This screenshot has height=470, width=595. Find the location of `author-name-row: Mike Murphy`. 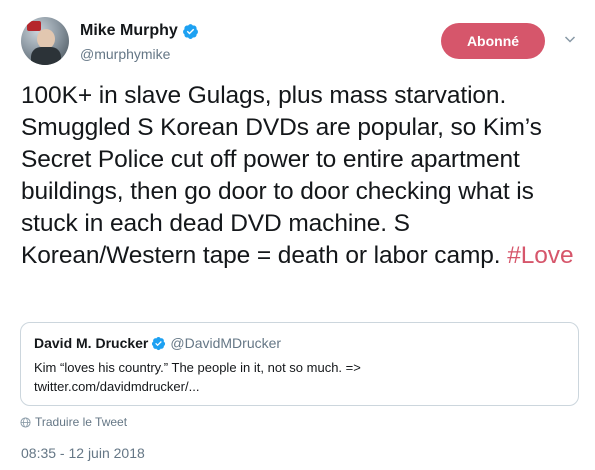

author-name-row: Mike Murphy is located at coordinates (139, 31).